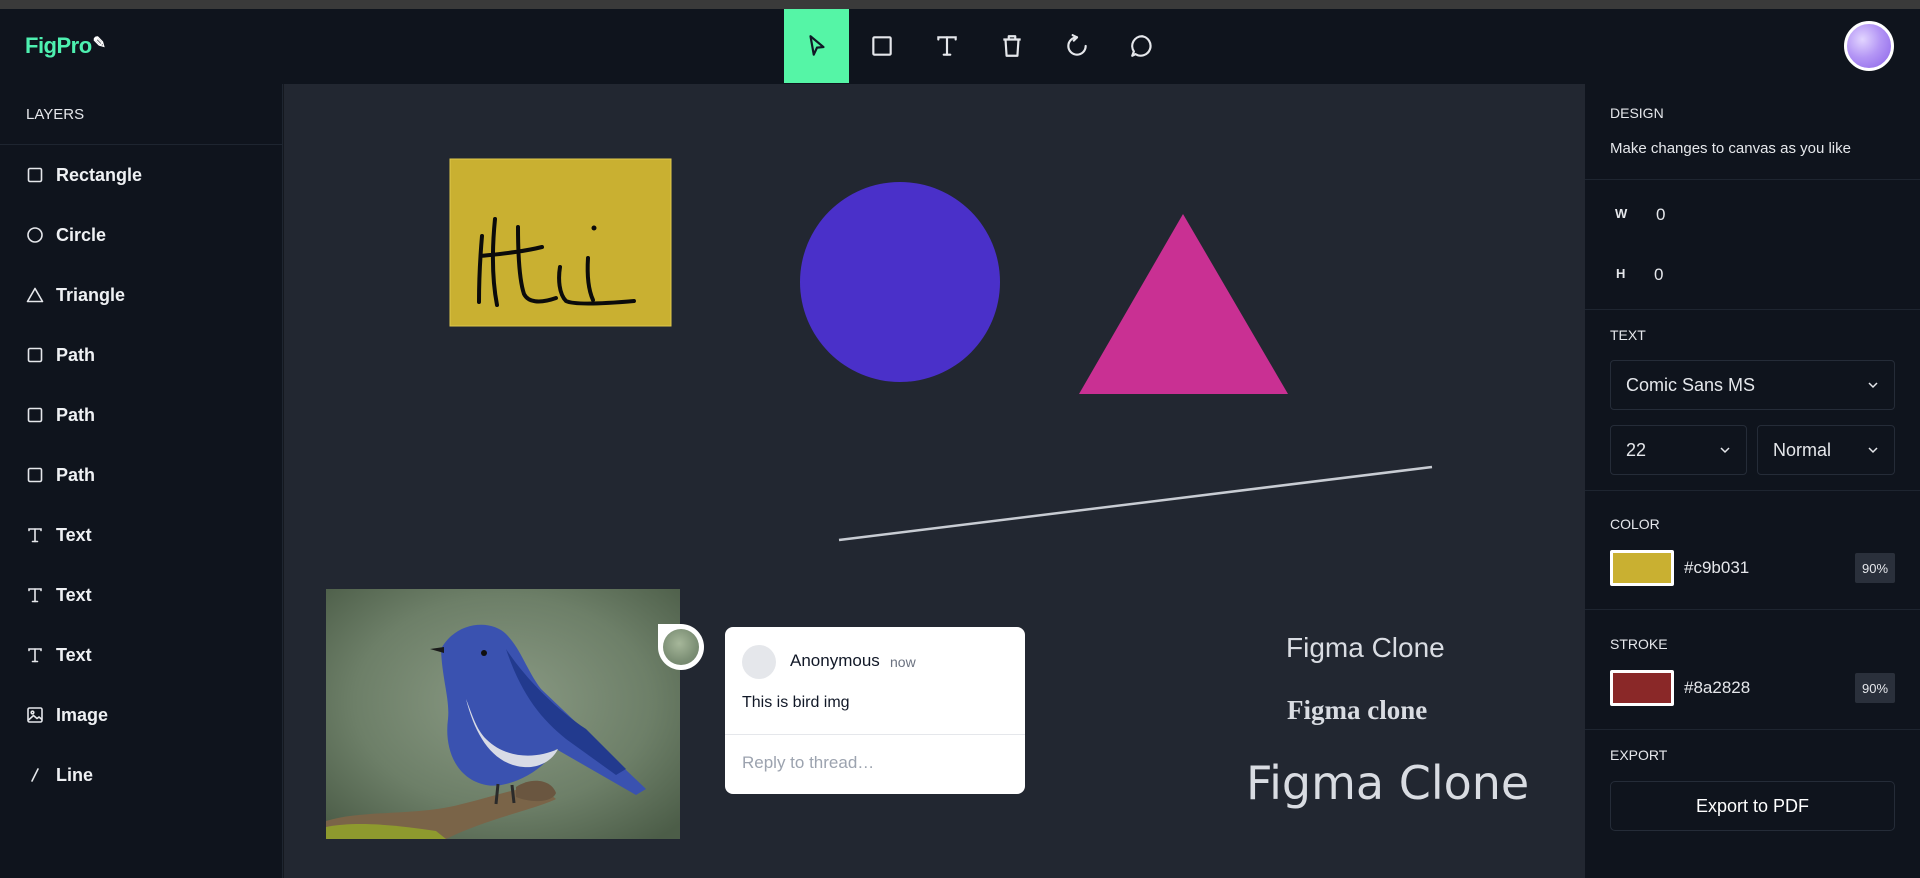 This screenshot has height=878, width=1920. I want to click on export-section-title: EXPORT, so click(1639, 755).